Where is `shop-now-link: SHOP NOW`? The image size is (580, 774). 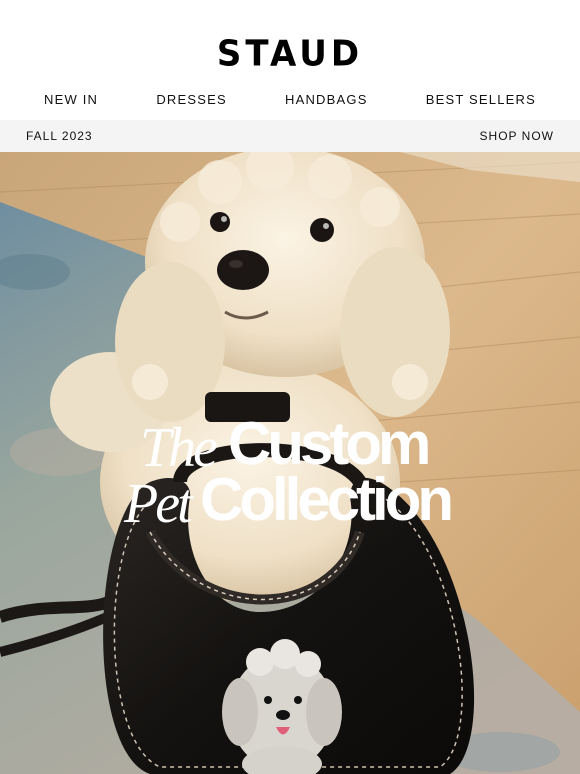 shop-now-link: SHOP NOW is located at coordinates (517, 136).